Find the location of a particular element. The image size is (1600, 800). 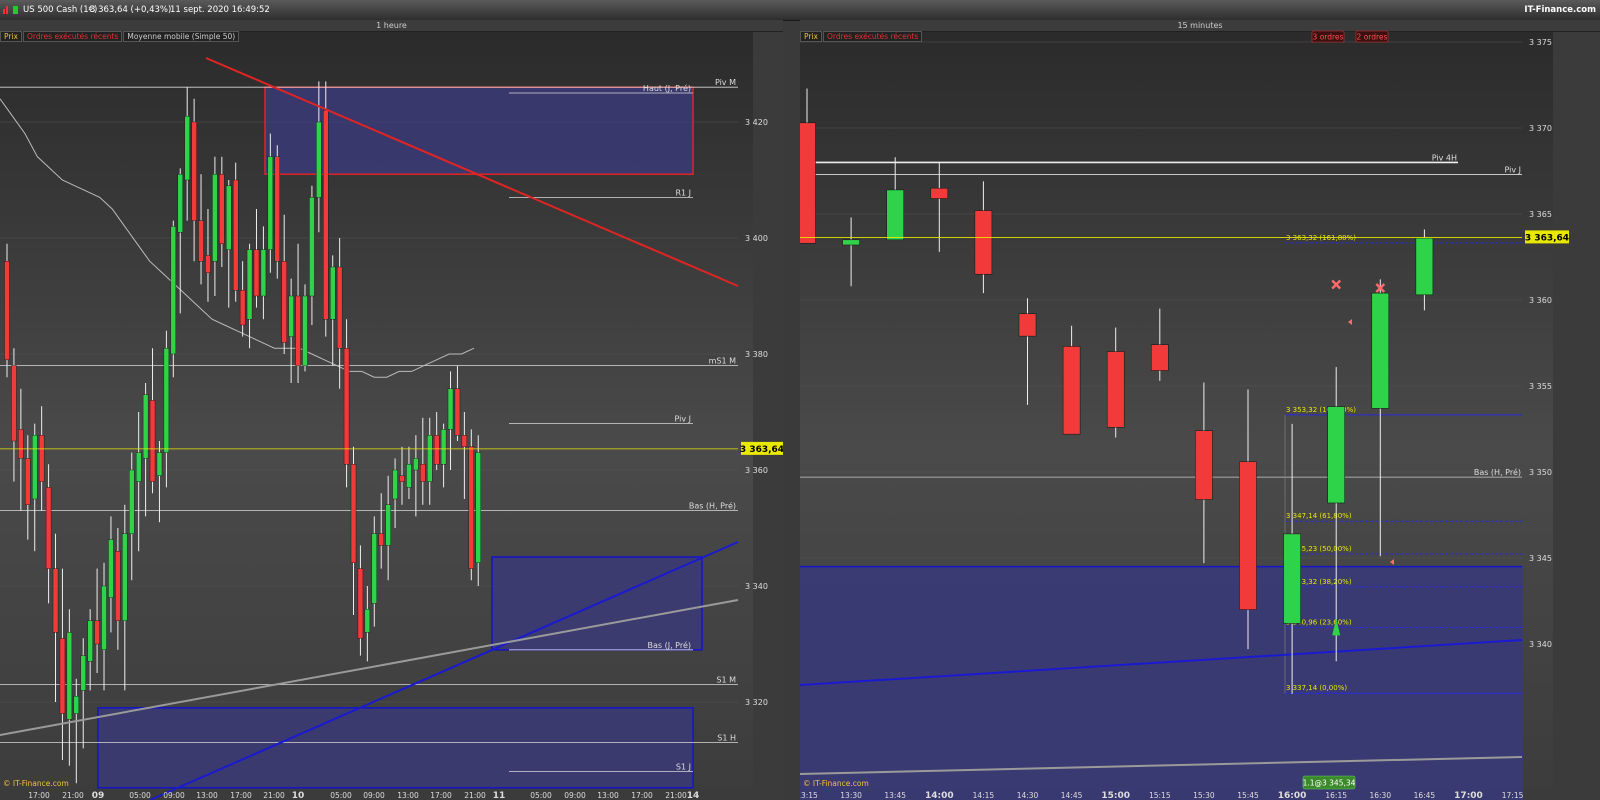

support-zone-lower is located at coordinates (395, 748).